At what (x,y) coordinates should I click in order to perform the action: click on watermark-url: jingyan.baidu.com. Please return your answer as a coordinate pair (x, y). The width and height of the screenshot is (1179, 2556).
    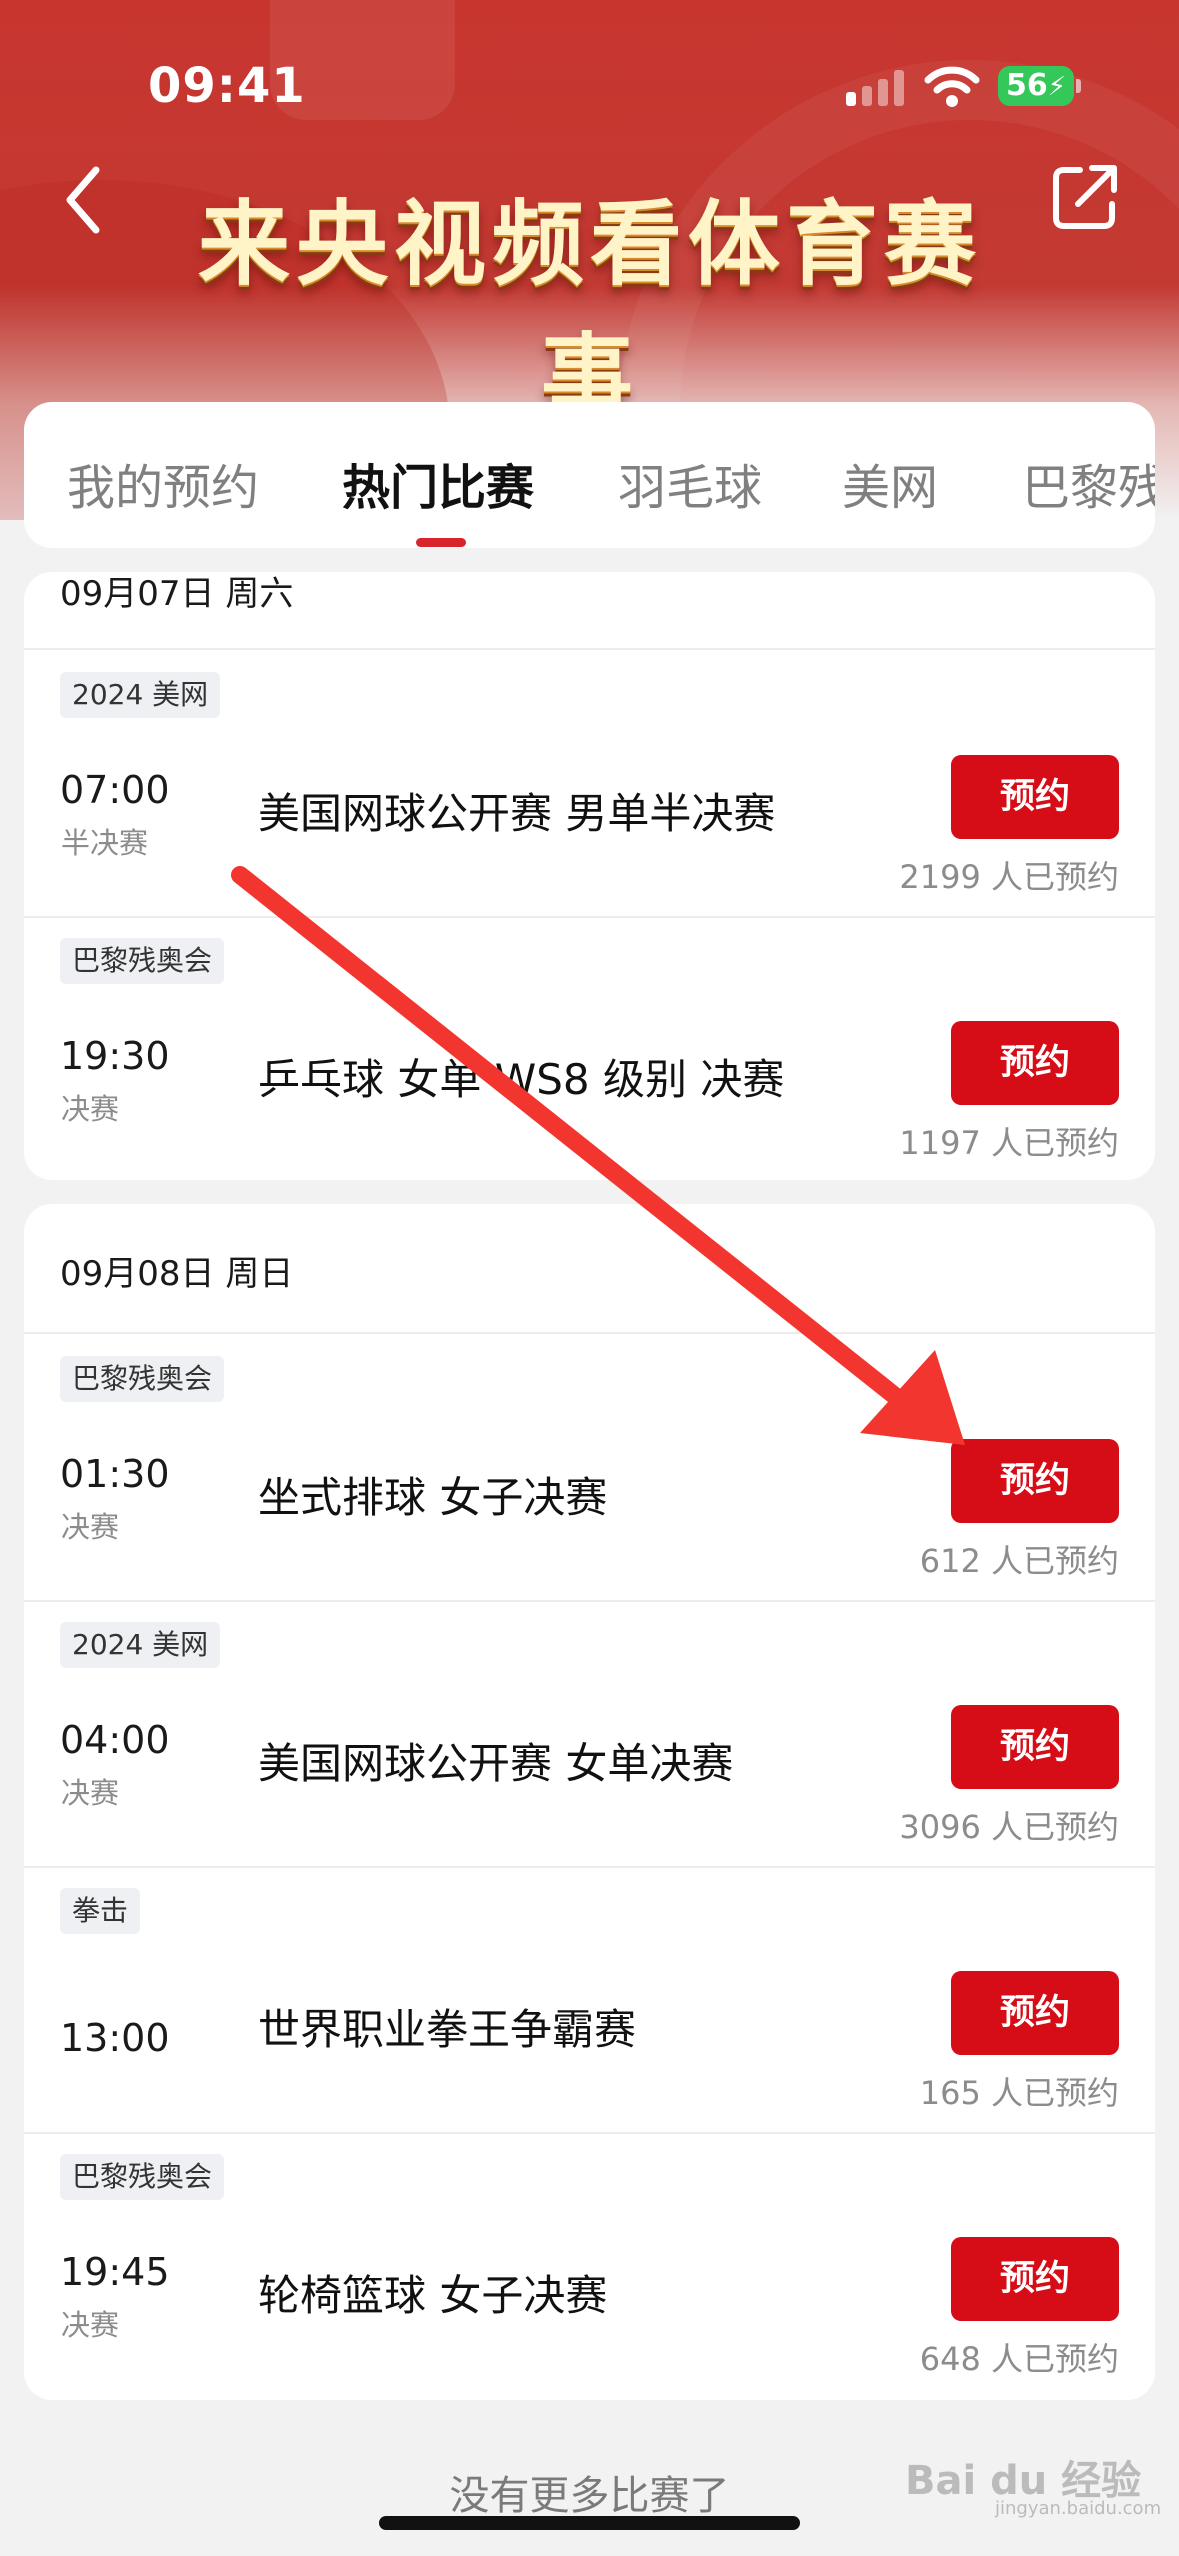
    Looking at the image, I should click on (1078, 2508).